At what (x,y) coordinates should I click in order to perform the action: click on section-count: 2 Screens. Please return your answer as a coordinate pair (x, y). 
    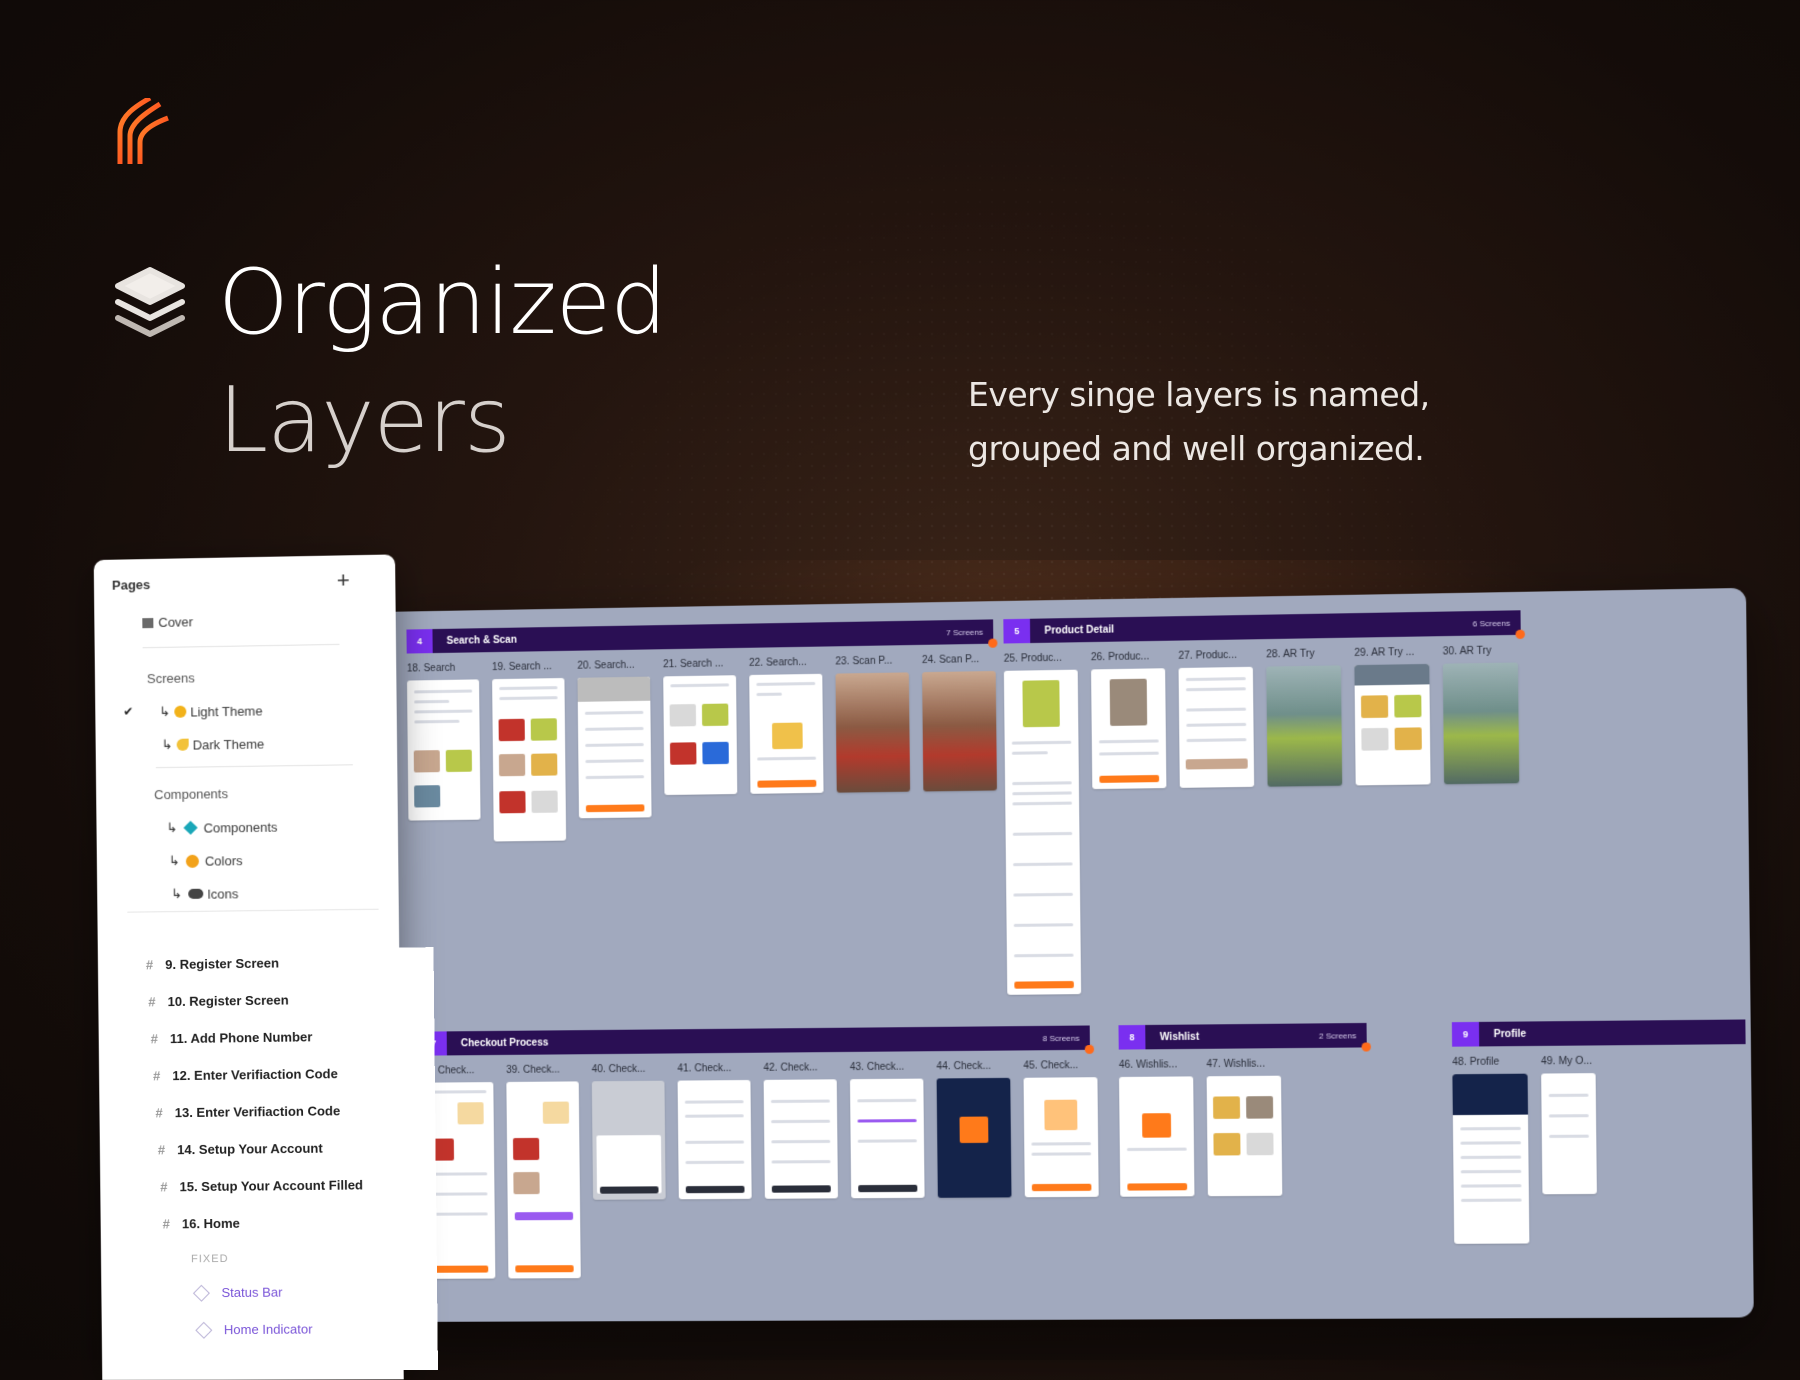
    Looking at the image, I should click on (1337, 1036).